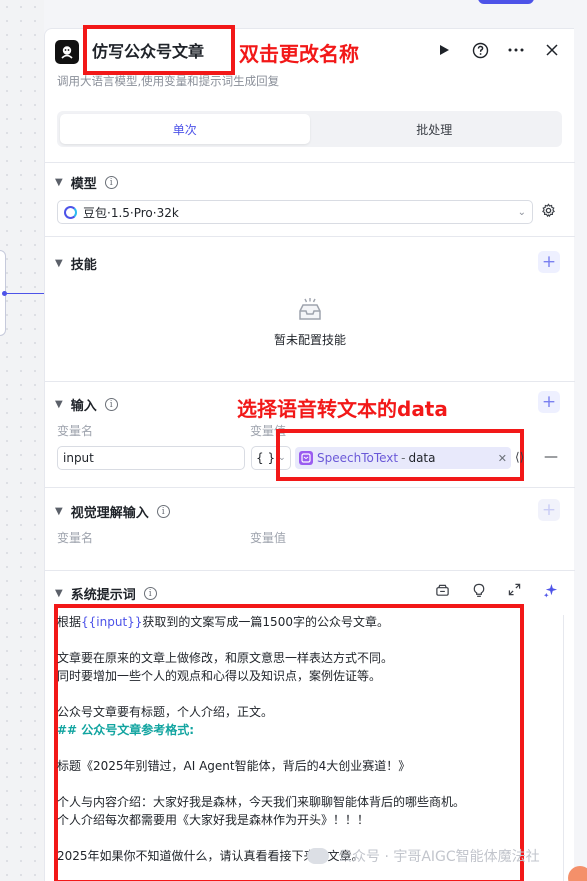 Image resolution: width=587 pixels, height=881 pixels. What do you see at coordinates (225, 658) in the screenshot?
I see `prompt-line: 文章要在原来的文章上做修改，和原文意思一样表达方式不同。` at bounding box center [225, 658].